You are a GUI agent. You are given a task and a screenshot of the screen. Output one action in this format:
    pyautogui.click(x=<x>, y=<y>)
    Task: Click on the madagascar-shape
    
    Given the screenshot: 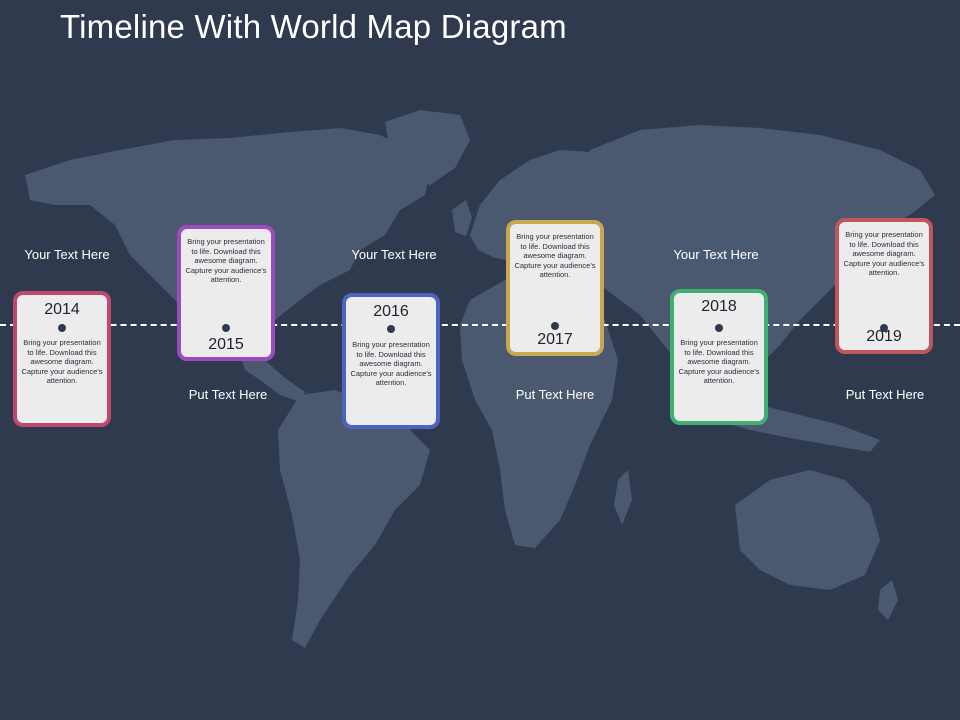 What is the action you would take?
    pyautogui.click(x=623, y=497)
    